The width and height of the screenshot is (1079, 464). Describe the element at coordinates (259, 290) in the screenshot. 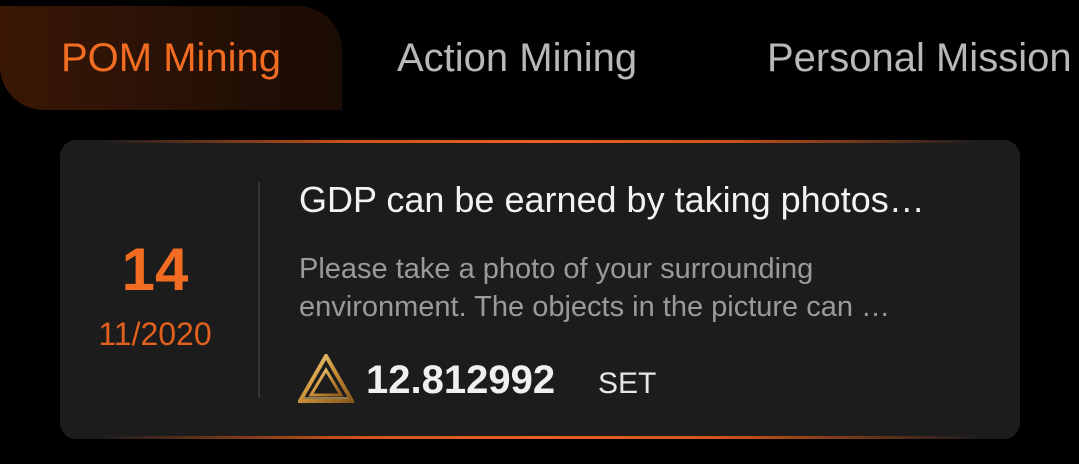

I see `divider` at that location.